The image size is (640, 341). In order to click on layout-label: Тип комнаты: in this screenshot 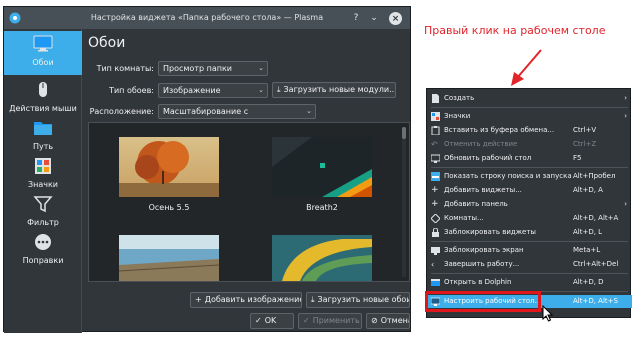, I will do `click(125, 68)`.